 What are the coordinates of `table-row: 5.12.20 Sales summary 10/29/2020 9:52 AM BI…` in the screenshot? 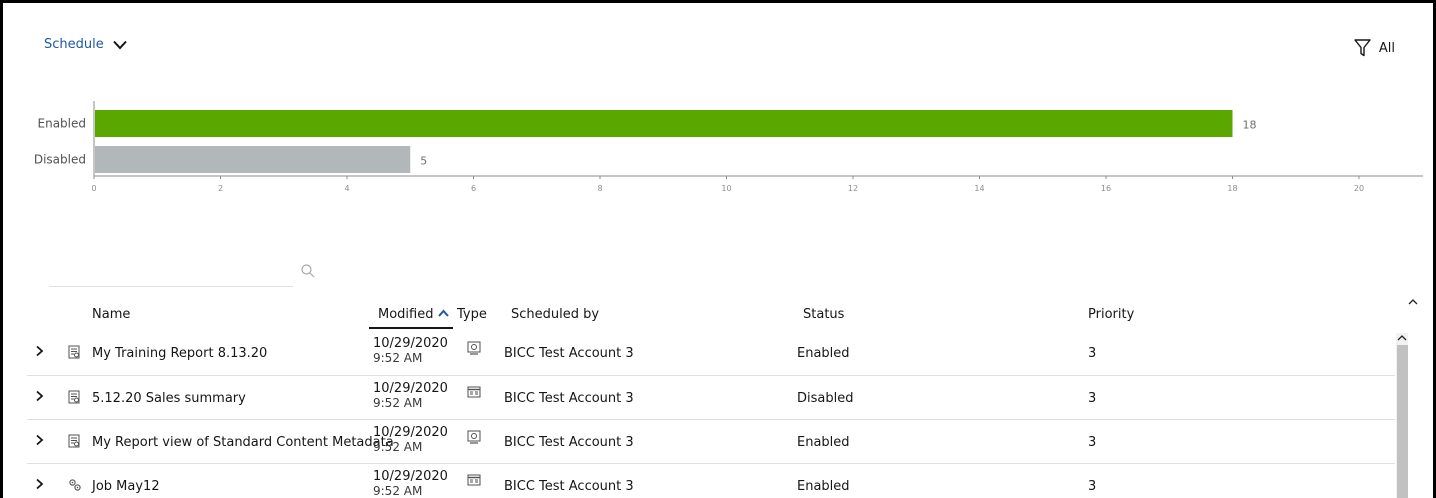 It's located at (711, 397).